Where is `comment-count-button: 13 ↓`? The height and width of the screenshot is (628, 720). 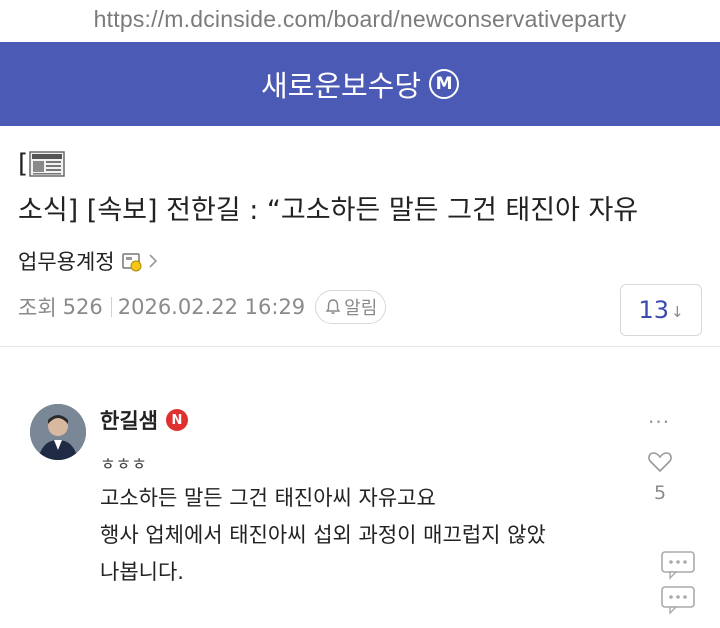 comment-count-button: 13 ↓ is located at coordinates (661, 310).